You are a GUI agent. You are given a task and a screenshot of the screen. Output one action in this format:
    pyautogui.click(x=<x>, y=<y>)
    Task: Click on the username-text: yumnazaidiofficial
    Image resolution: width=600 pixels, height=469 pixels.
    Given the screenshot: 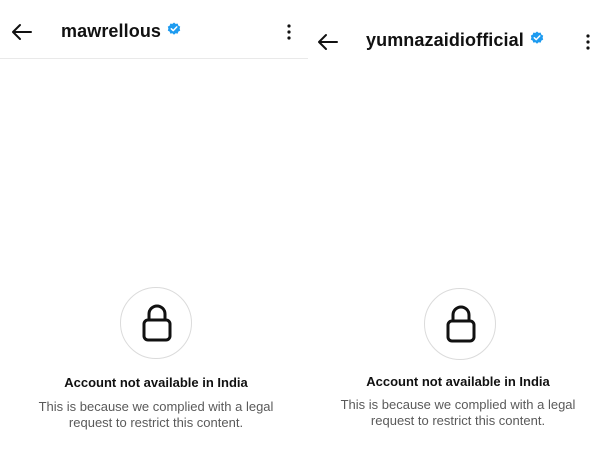 What is the action you would take?
    pyautogui.click(x=445, y=40)
    